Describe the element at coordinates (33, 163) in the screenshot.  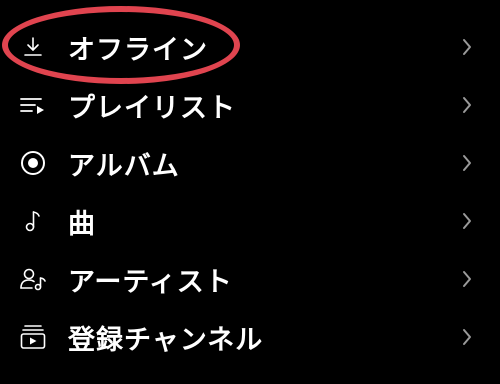
I see `album-icon` at that location.